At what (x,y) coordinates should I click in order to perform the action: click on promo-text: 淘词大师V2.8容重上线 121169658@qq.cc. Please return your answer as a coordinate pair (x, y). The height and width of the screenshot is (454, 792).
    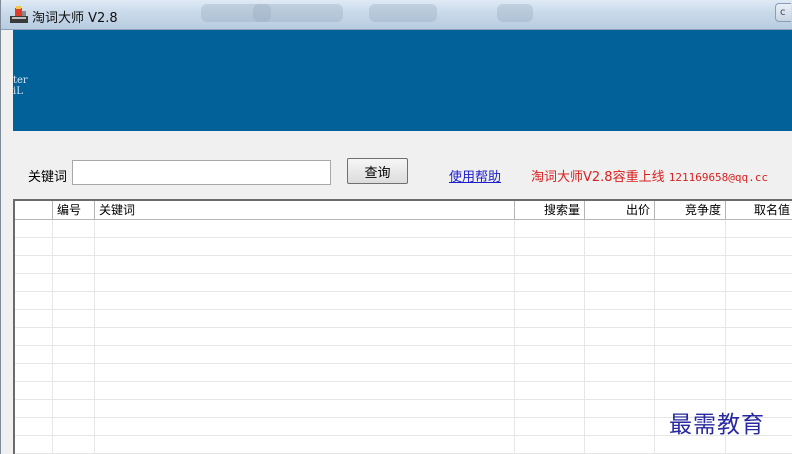
    Looking at the image, I should click on (649, 175).